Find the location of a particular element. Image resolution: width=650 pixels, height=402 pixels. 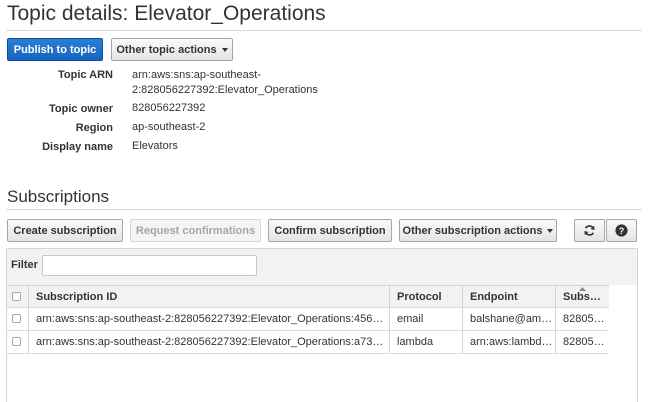

subscriptions-divider is located at coordinates (324, 209).